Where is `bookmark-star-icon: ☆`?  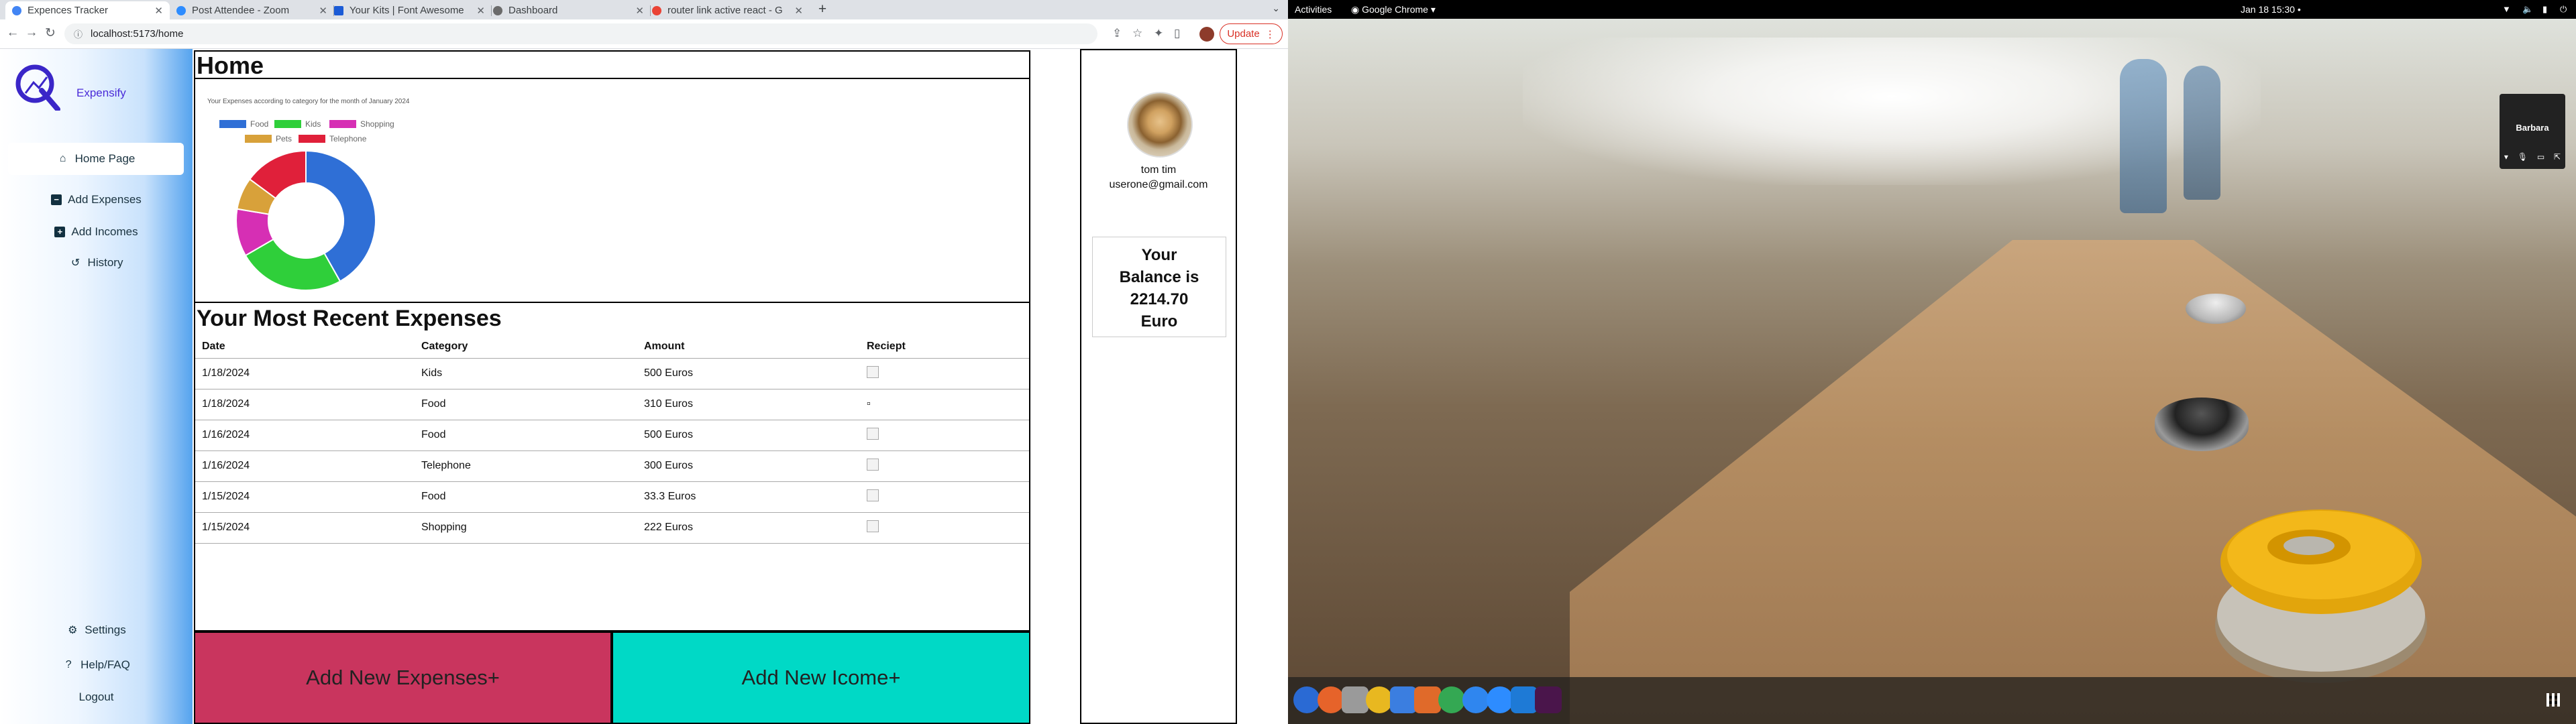 bookmark-star-icon: ☆ is located at coordinates (1137, 33).